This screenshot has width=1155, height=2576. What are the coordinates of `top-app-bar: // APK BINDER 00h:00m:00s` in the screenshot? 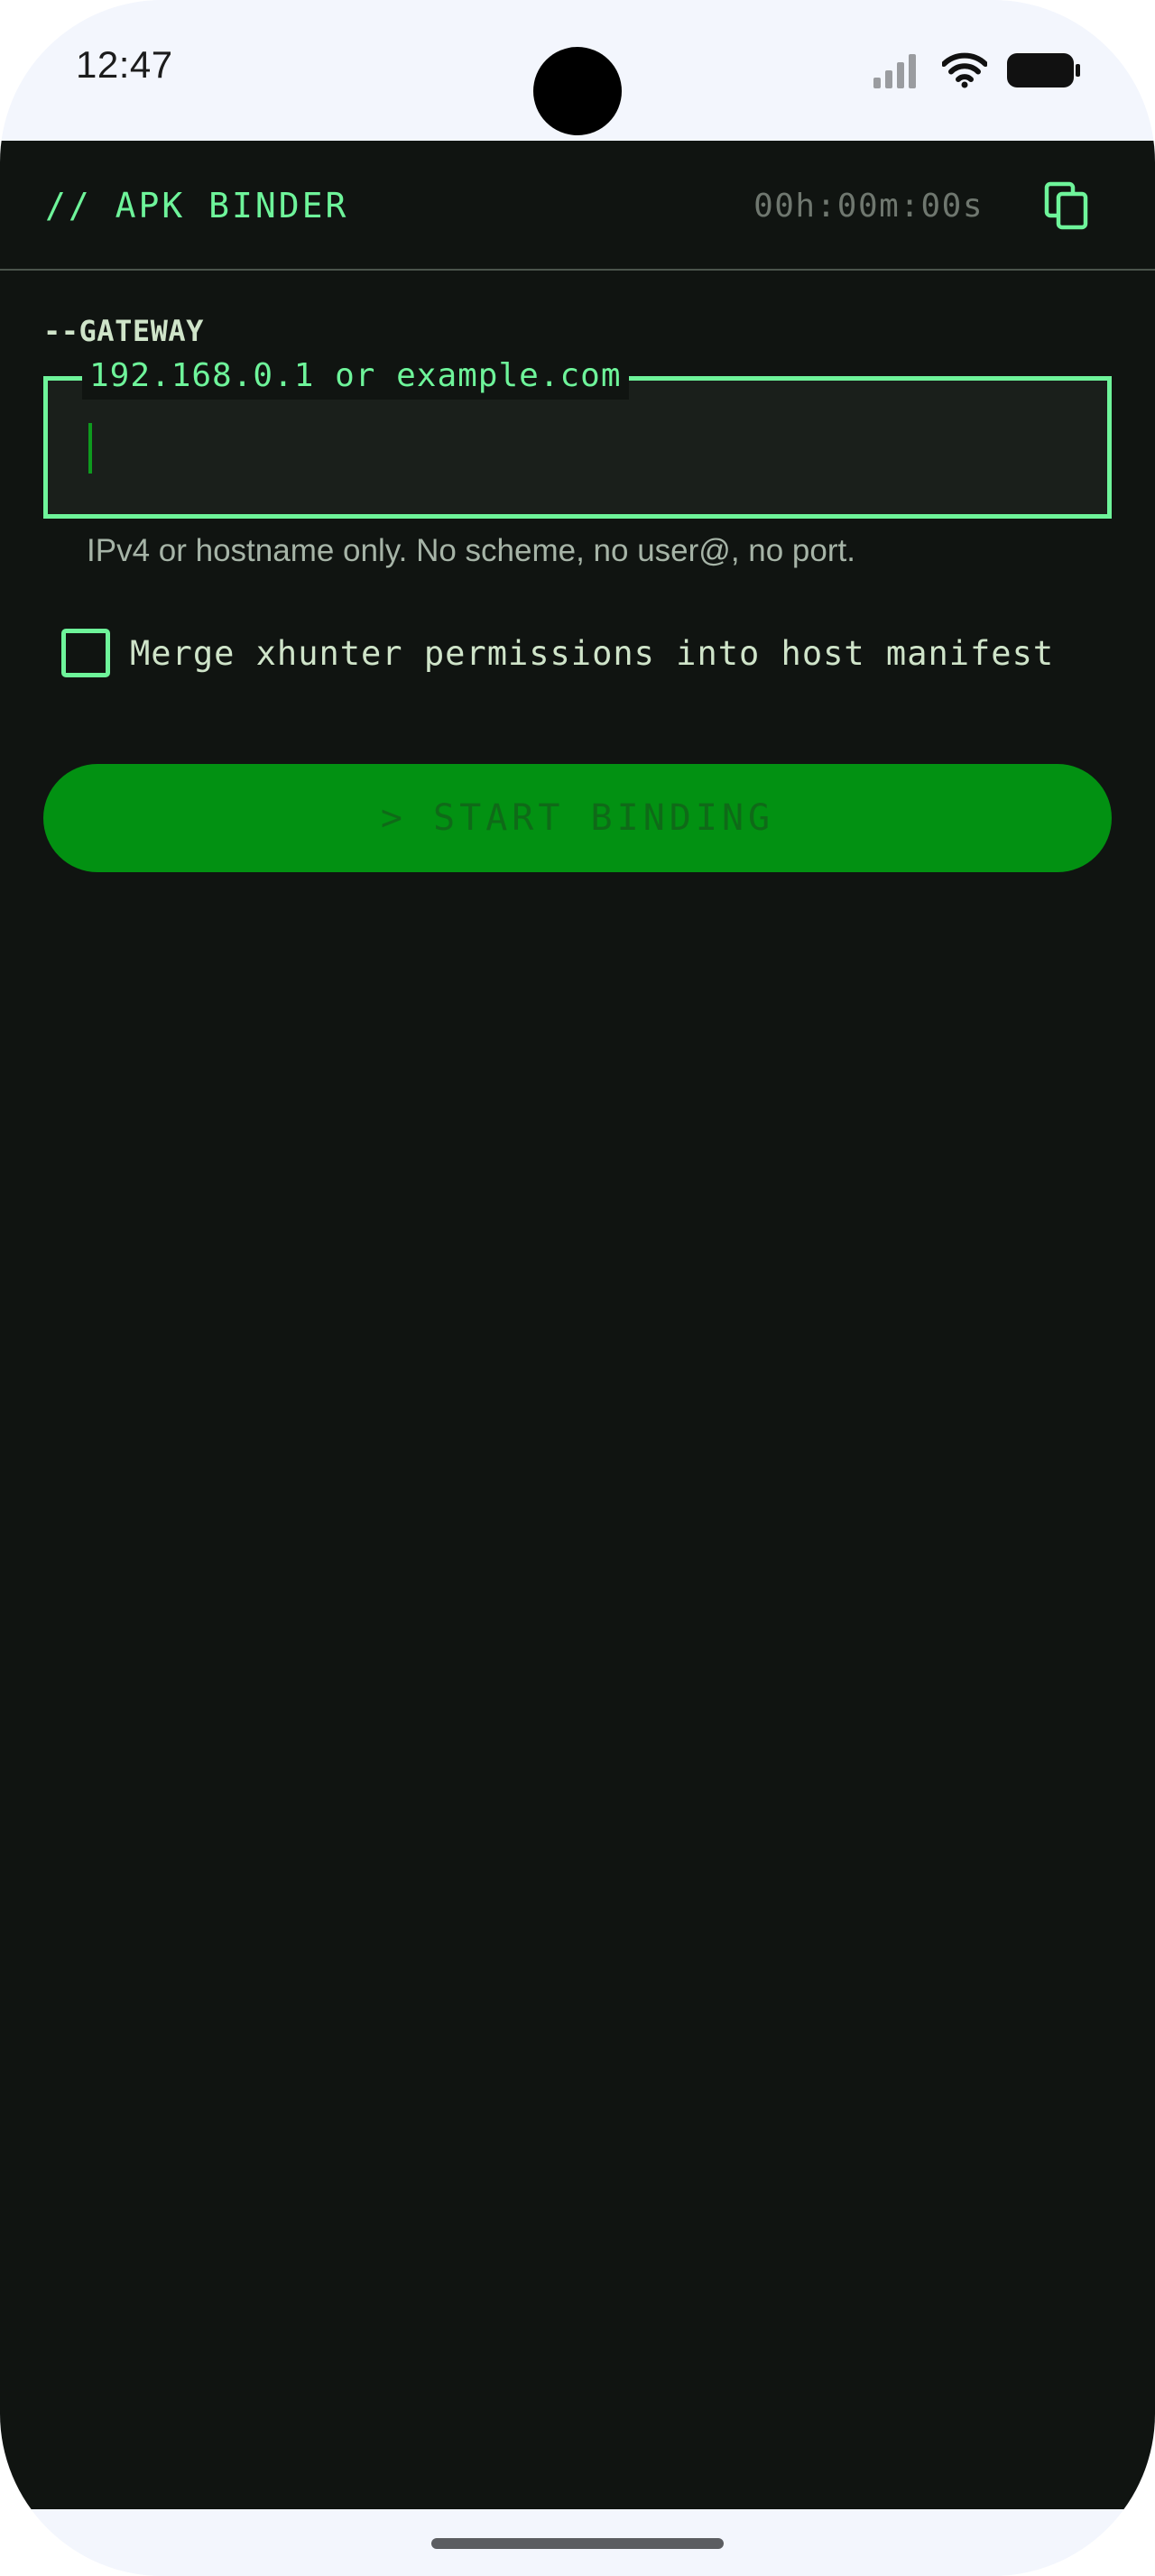 It's located at (577, 206).